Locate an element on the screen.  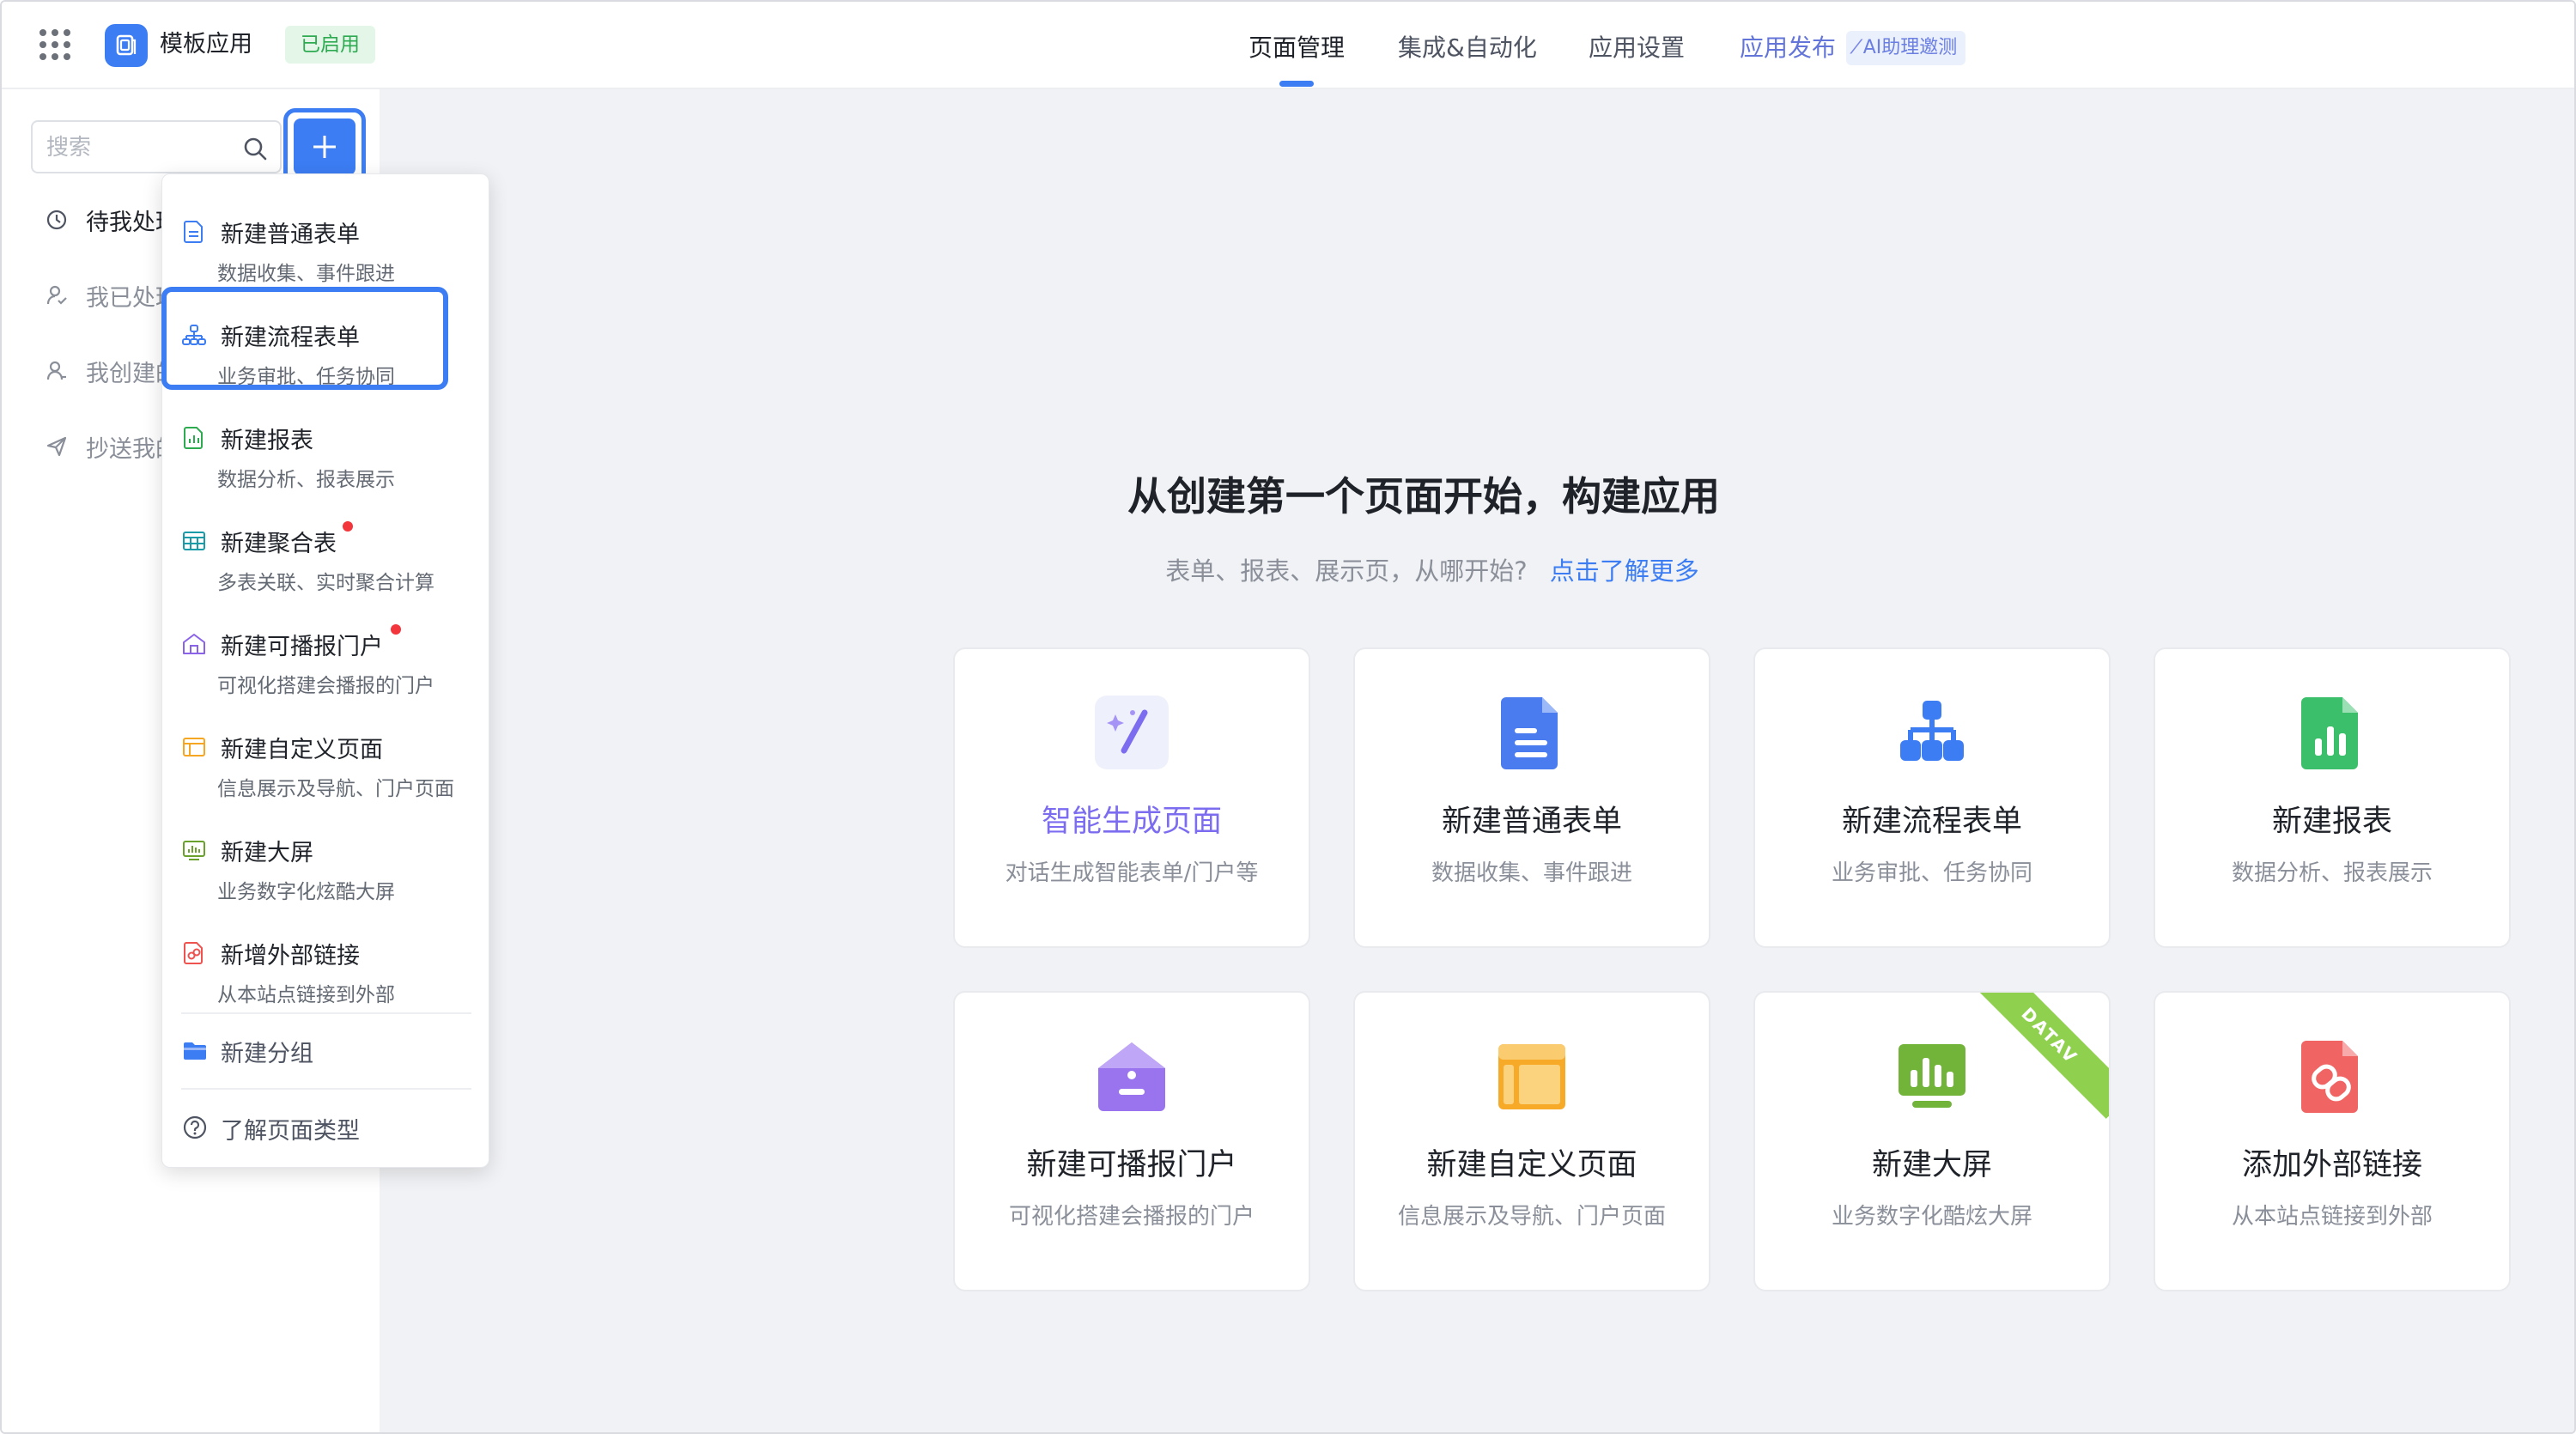
search-box is located at coordinates (156, 147).